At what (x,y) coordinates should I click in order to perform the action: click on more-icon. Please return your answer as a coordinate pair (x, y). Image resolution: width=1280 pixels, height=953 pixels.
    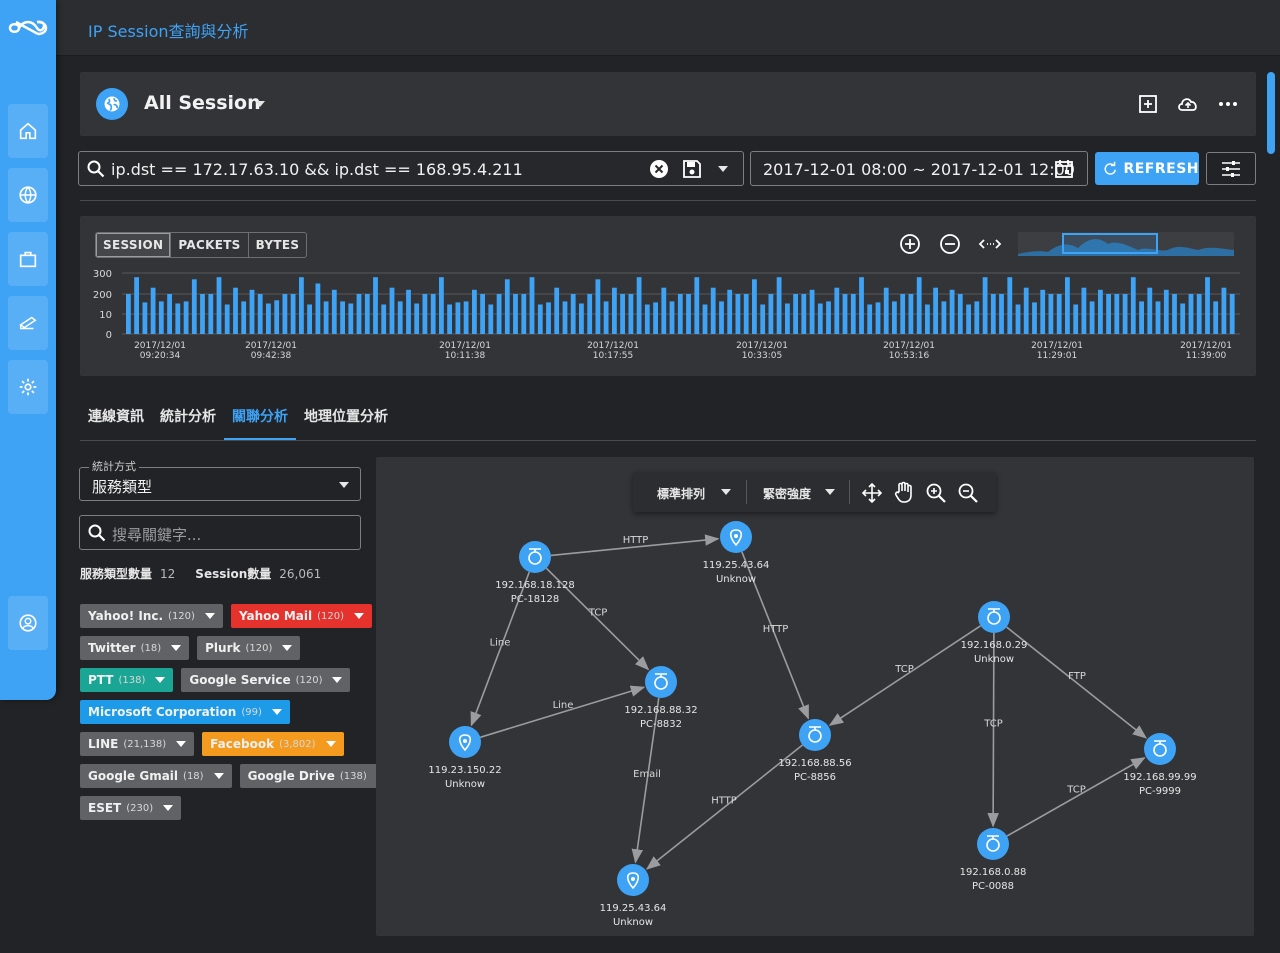
    Looking at the image, I should click on (1228, 104).